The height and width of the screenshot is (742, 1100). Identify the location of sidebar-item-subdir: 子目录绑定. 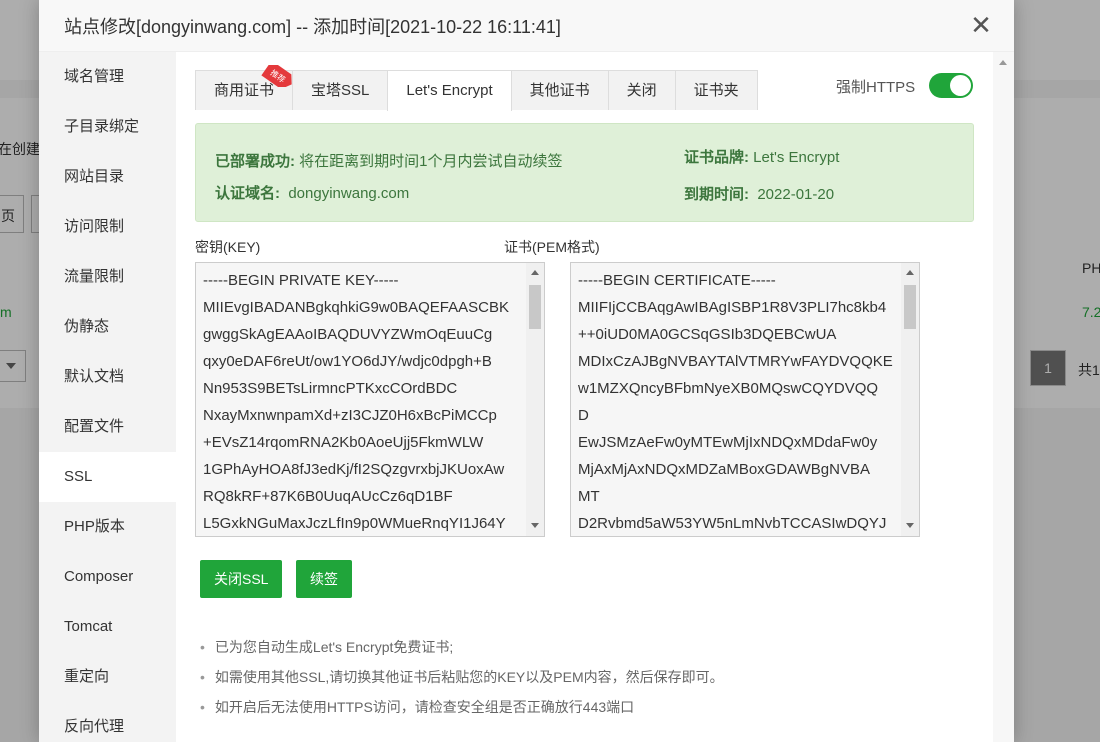
(107, 127).